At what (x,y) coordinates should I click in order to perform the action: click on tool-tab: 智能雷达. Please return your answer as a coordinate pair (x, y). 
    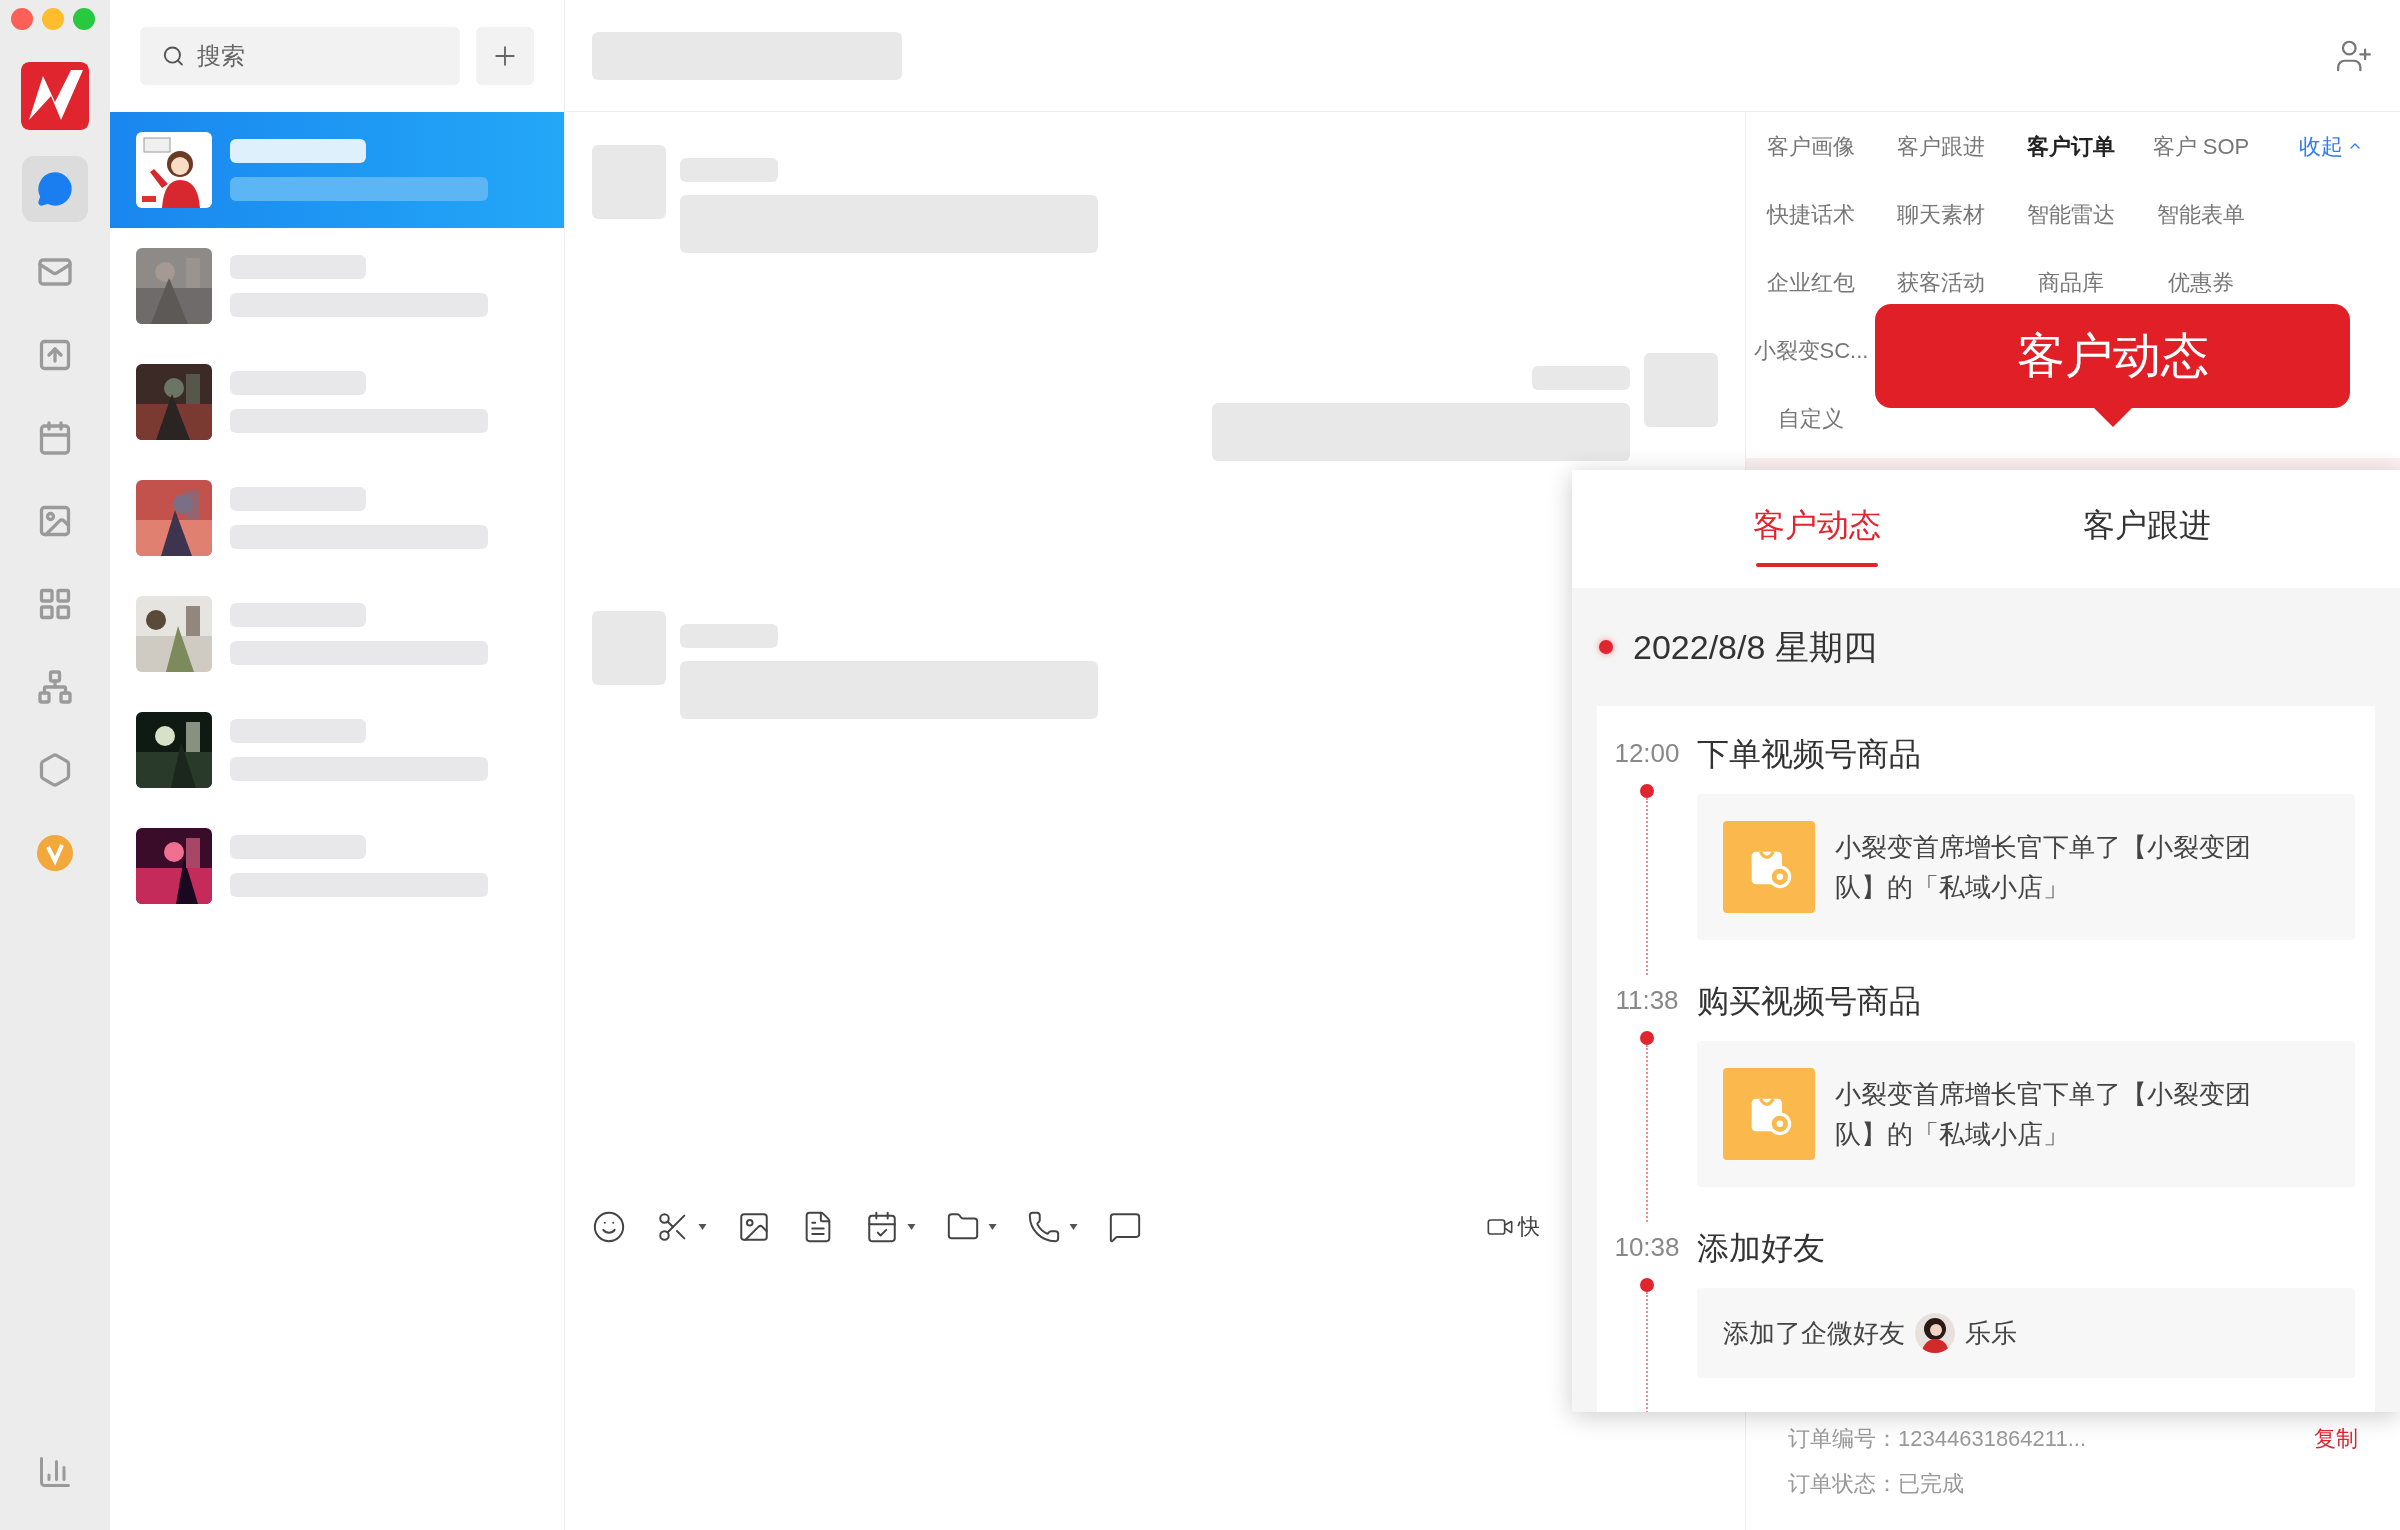
    Looking at the image, I should click on (2071, 214).